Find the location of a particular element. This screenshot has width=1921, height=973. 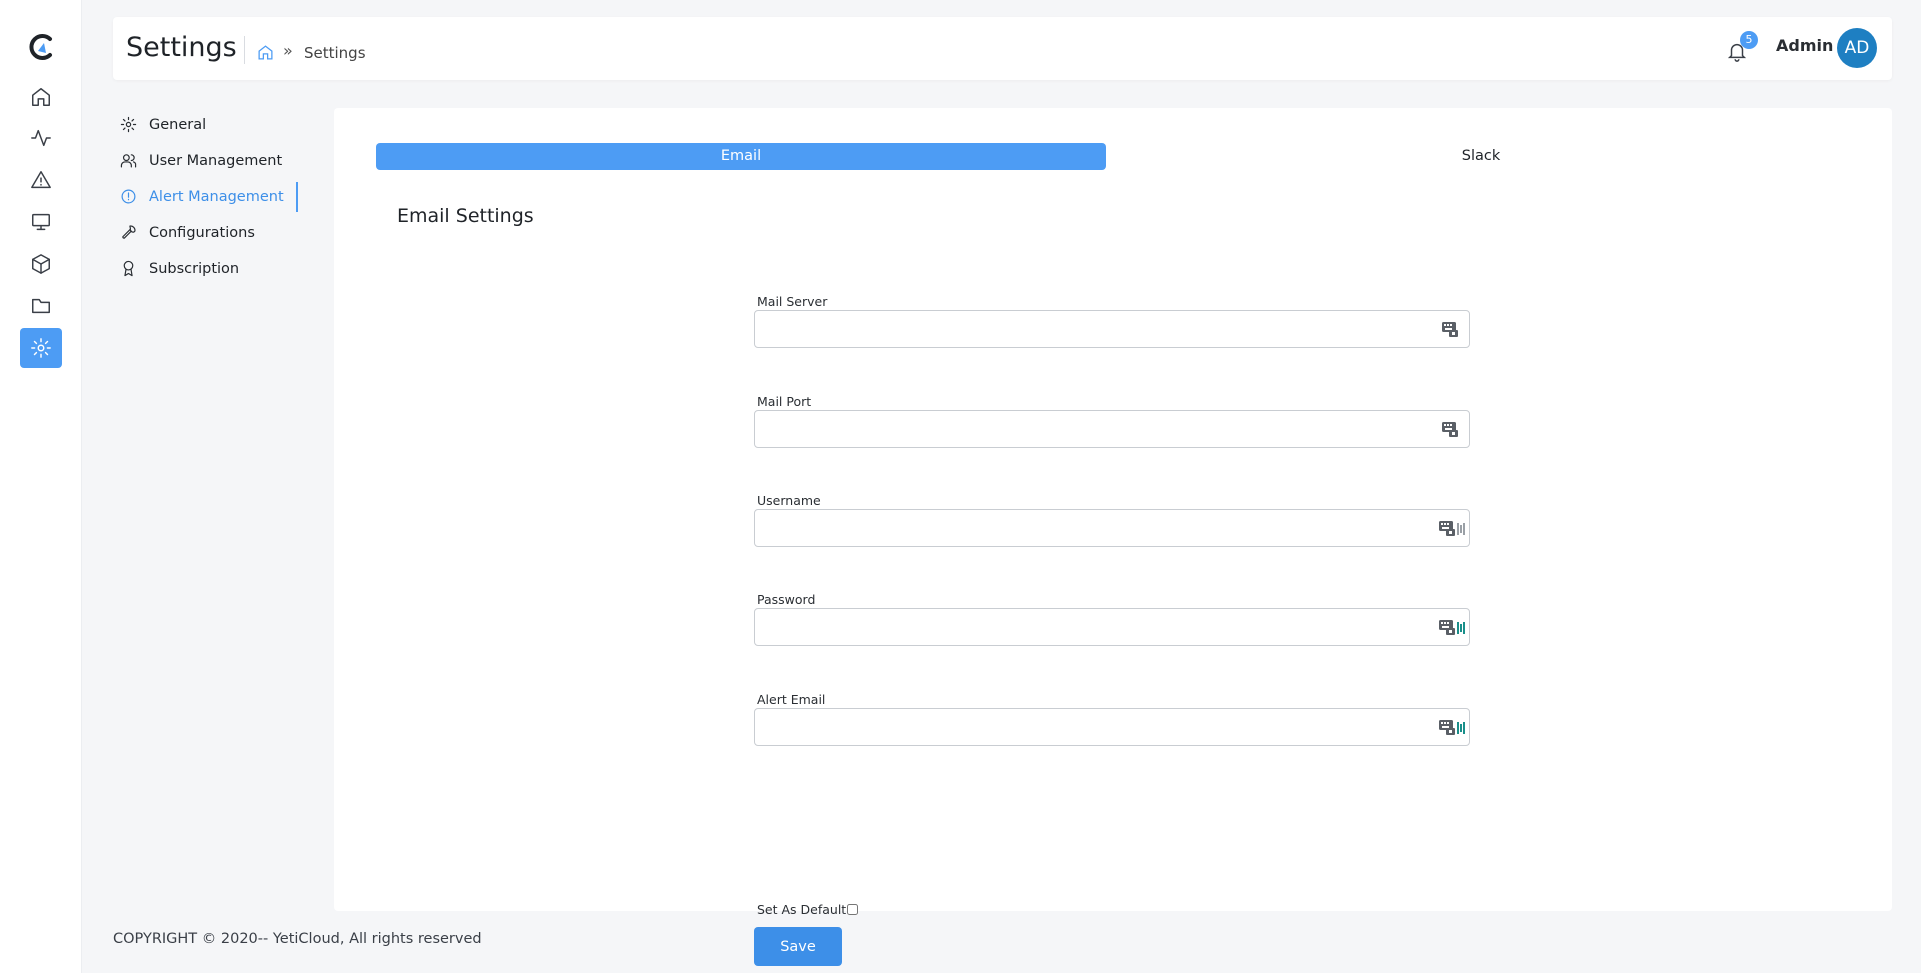

password-field: Password is located at coordinates (1112, 619).